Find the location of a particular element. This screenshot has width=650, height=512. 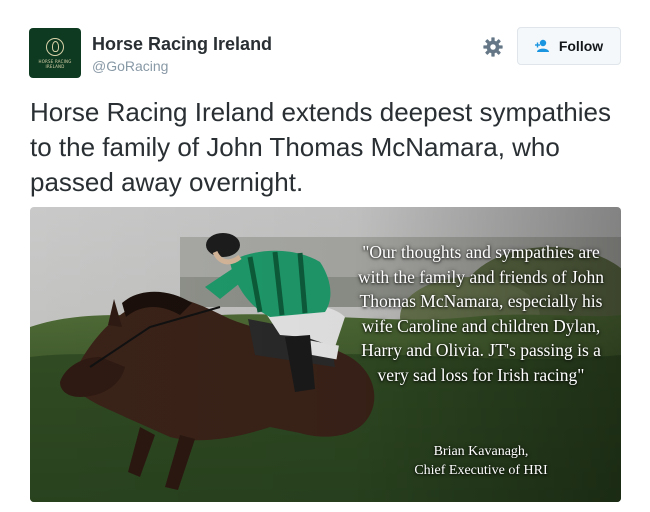

add-user-icon is located at coordinates (541, 45).